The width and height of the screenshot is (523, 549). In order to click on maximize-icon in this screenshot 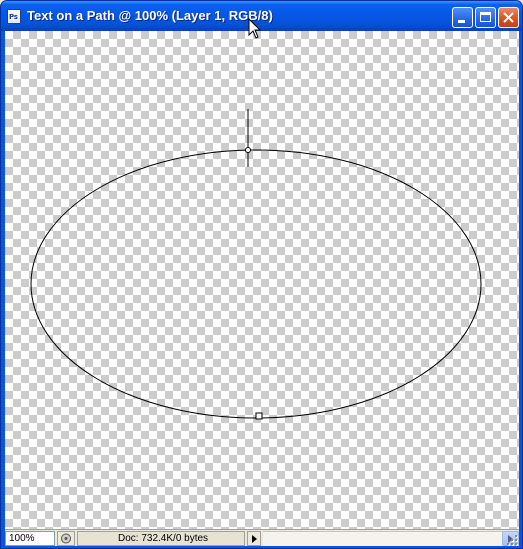, I will do `click(485, 17)`.